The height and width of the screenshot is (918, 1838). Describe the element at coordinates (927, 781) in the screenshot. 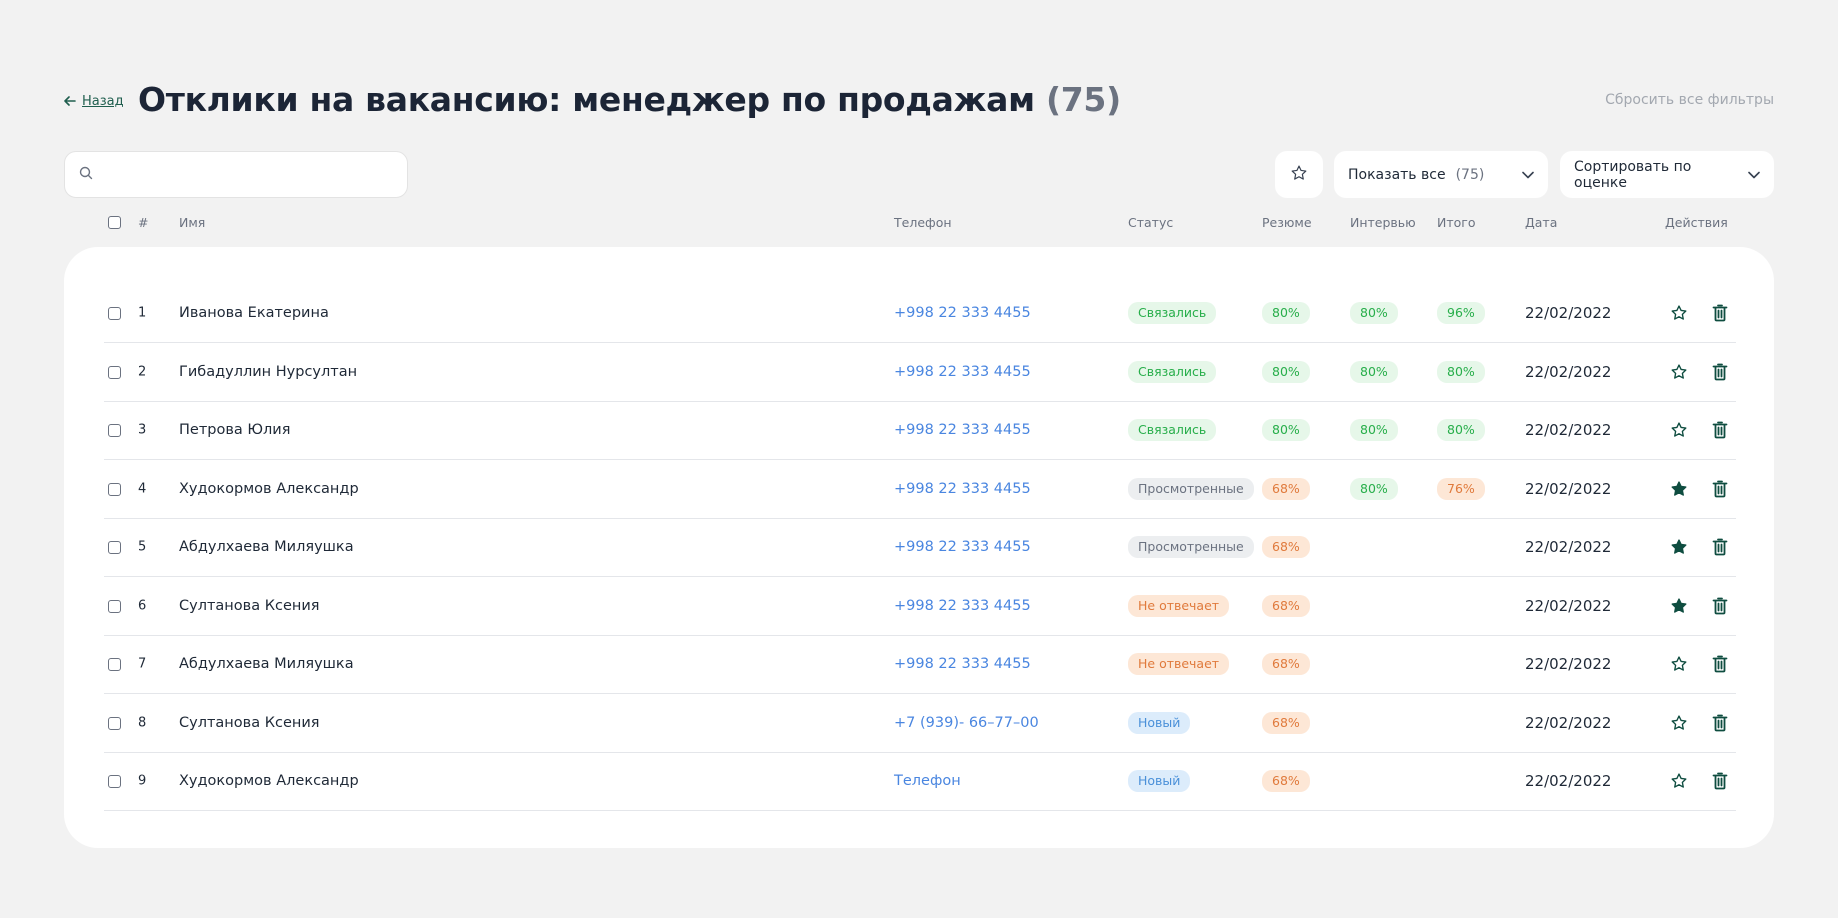

I see `phone-link: Телефон` at that location.